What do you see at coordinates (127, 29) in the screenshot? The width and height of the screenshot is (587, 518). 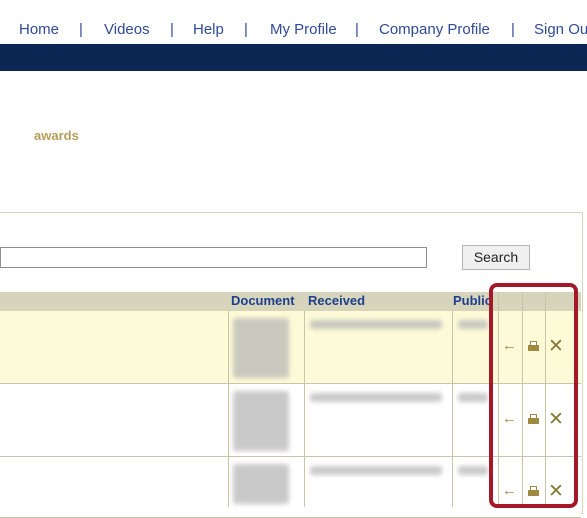 I see `nav-videos-link: Videos` at bounding box center [127, 29].